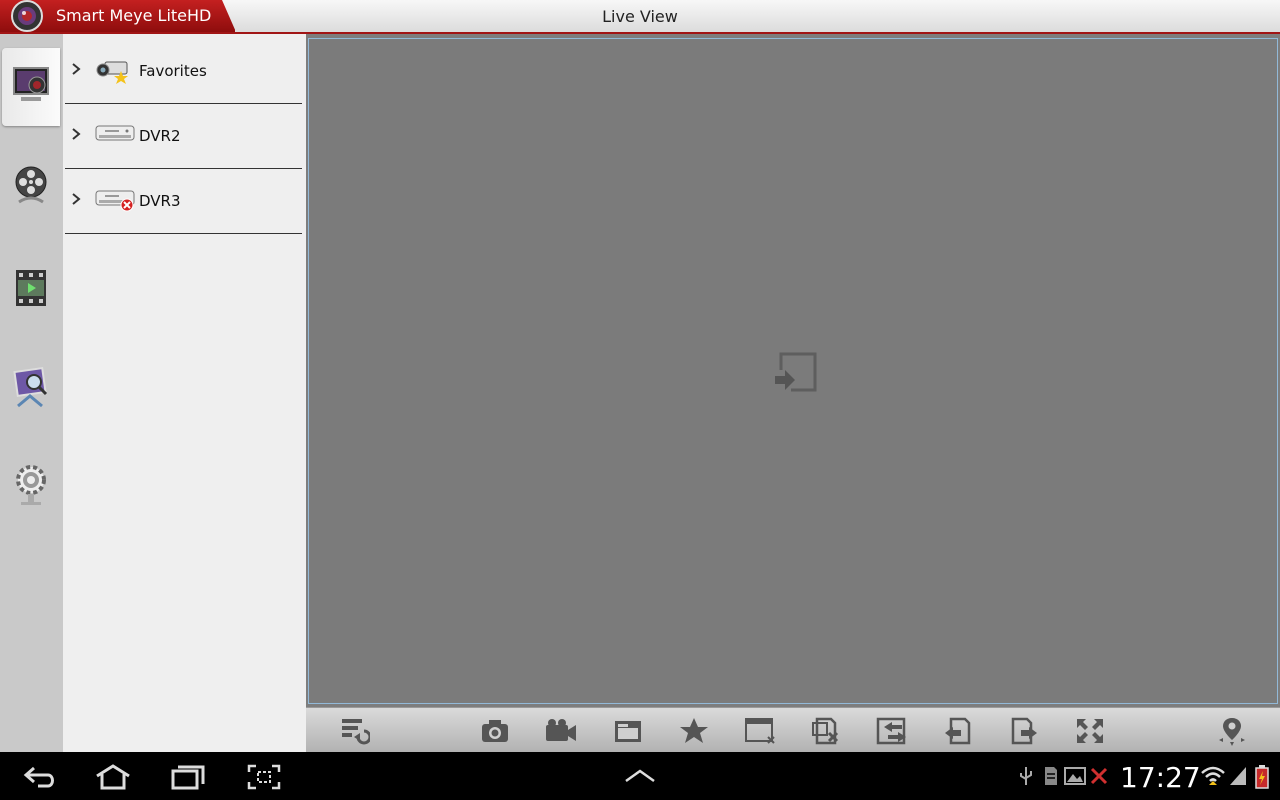 This screenshot has height=800, width=1280. I want to click on clock: 17:27, so click(1160, 777).